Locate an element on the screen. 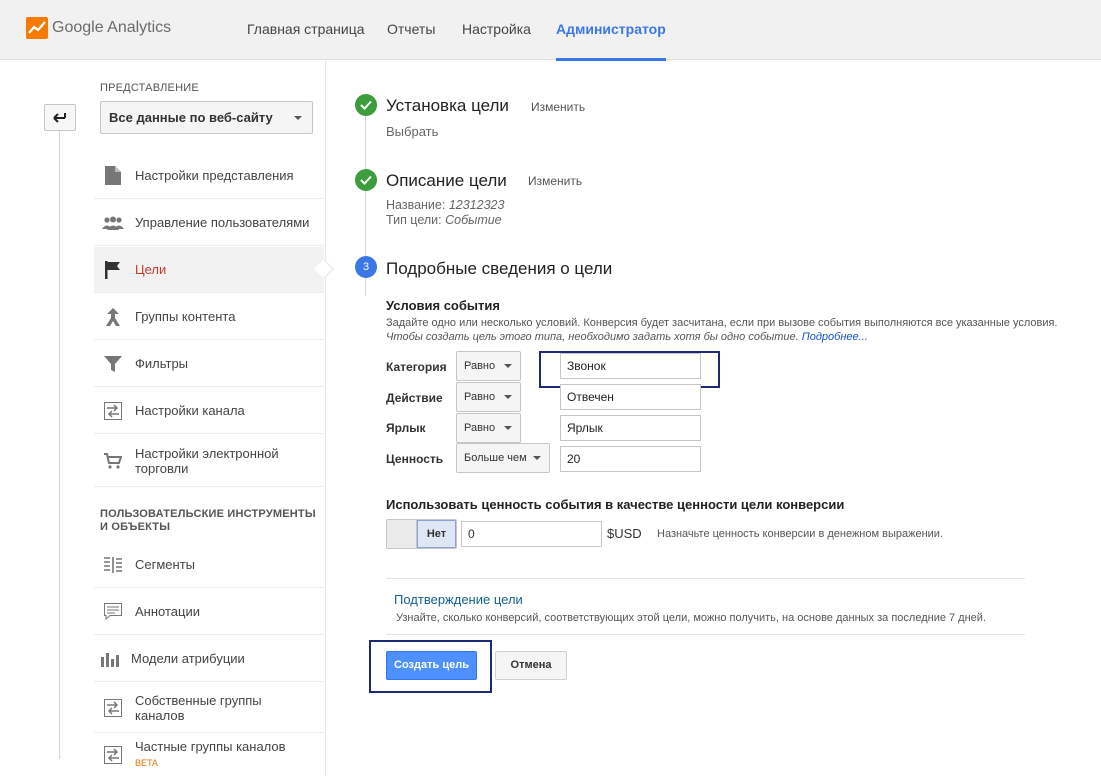  toggle-state-label: Нет is located at coordinates (436, 534).